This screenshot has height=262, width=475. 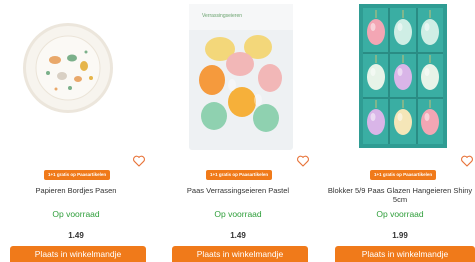 I want to click on product-price: 1.99, so click(x=400, y=235).